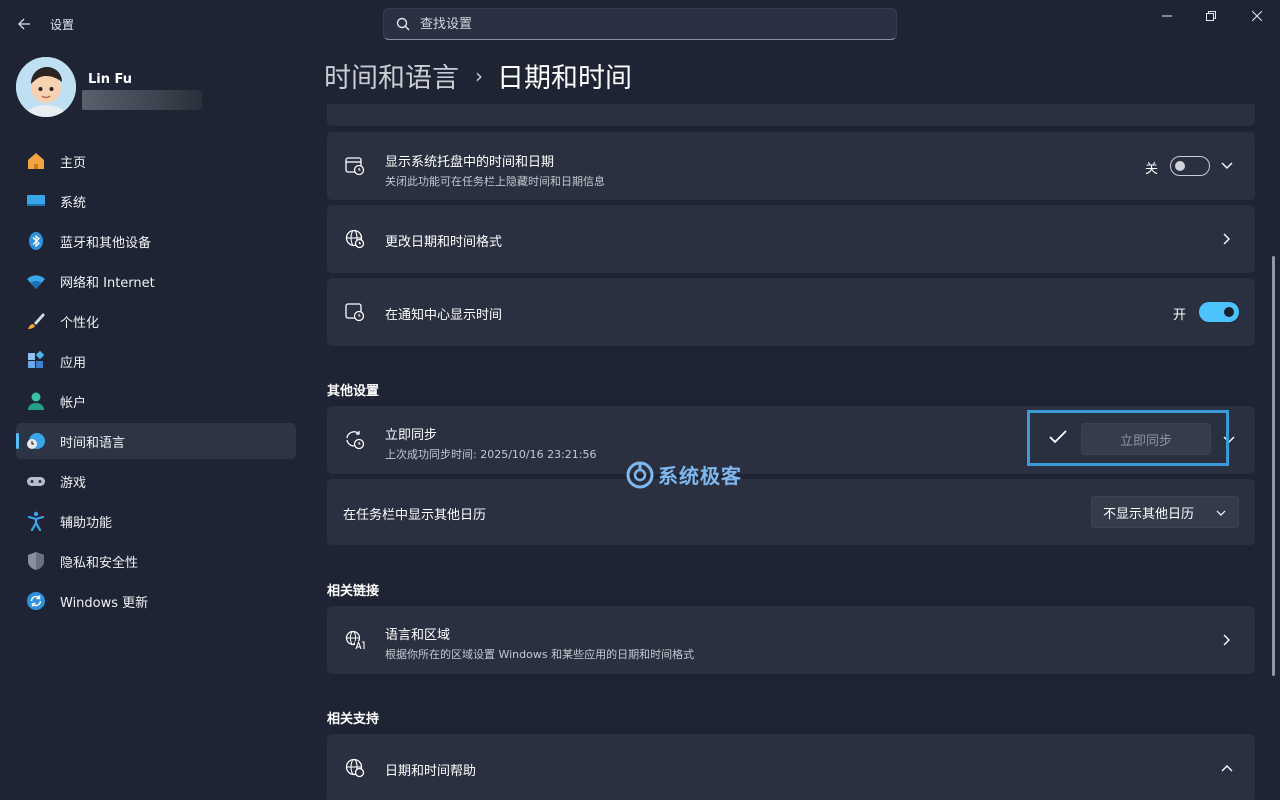 Image resolution: width=1280 pixels, height=800 pixels. I want to click on home-icon, so click(36, 161).